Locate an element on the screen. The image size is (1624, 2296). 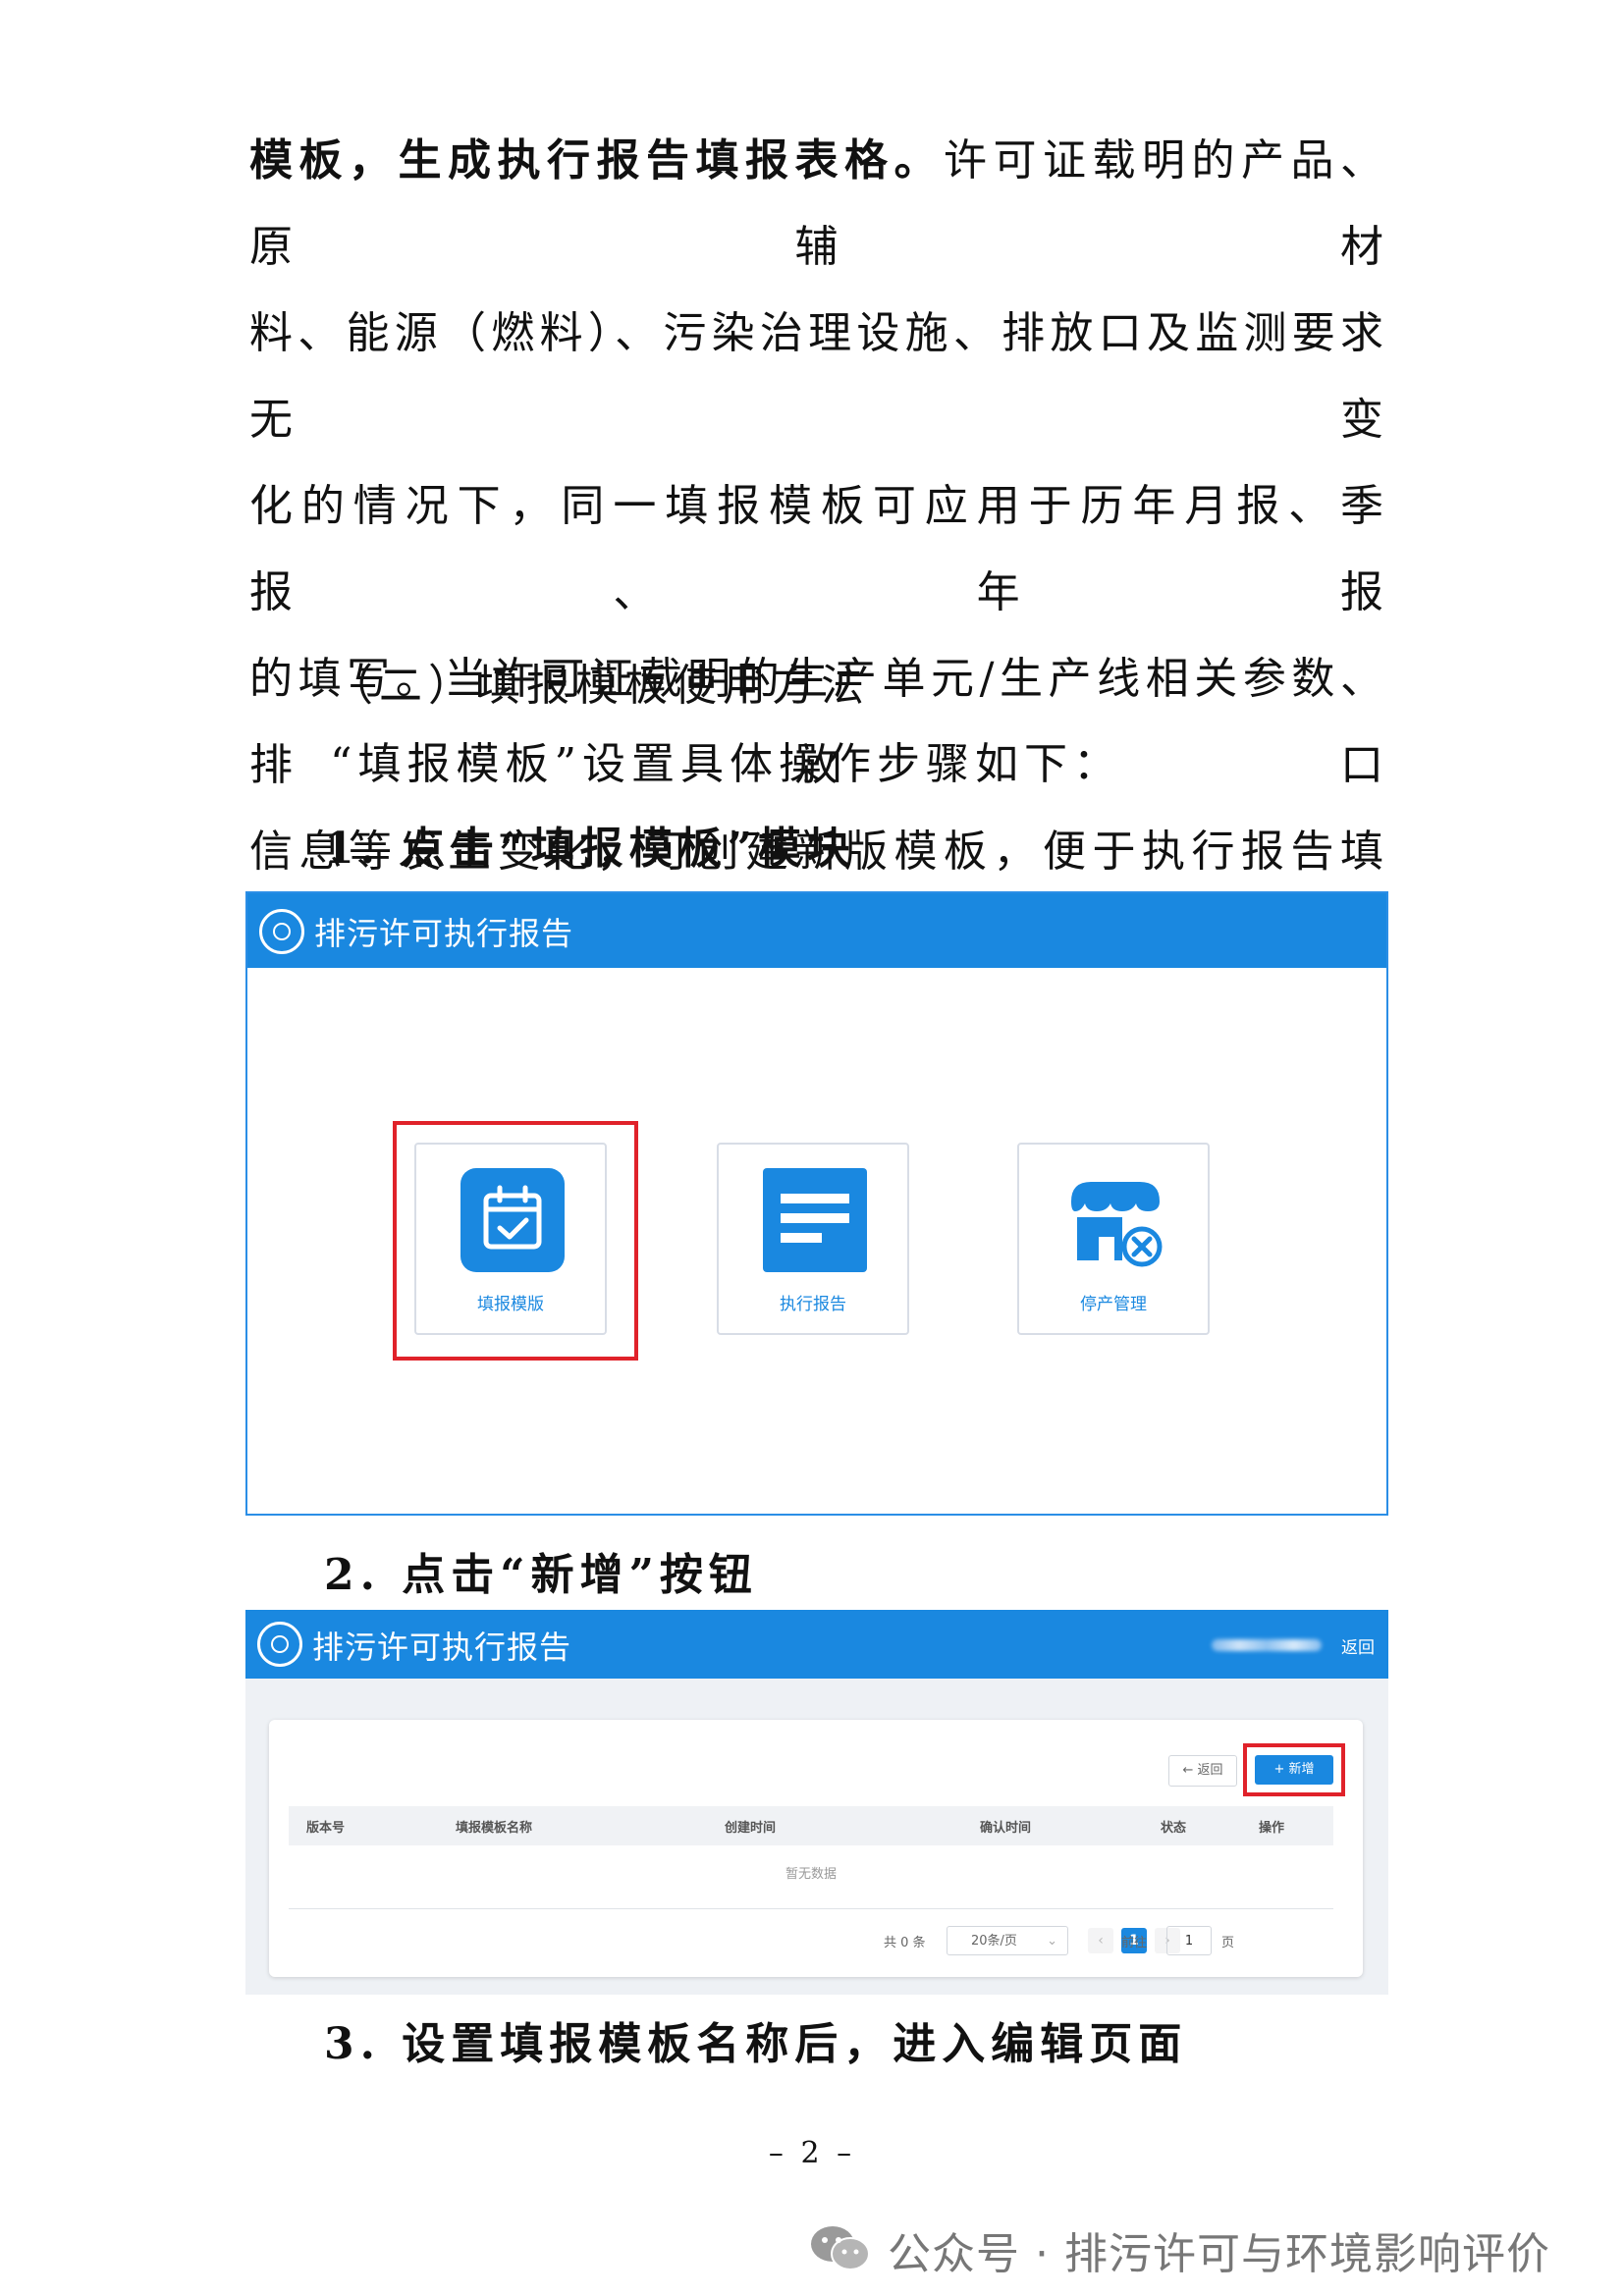
wechat-icon is located at coordinates (840, 2248).